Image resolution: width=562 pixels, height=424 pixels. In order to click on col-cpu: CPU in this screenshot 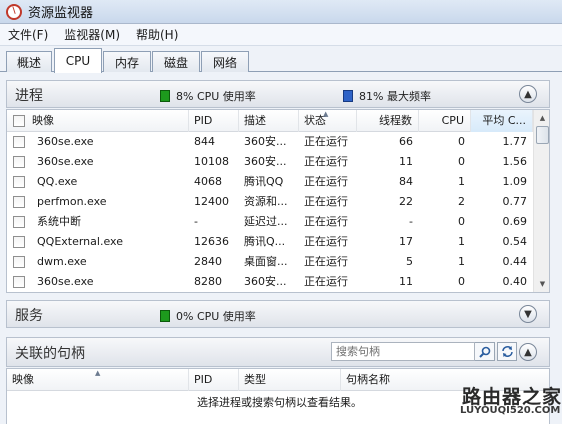, I will do `click(445, 121)`.